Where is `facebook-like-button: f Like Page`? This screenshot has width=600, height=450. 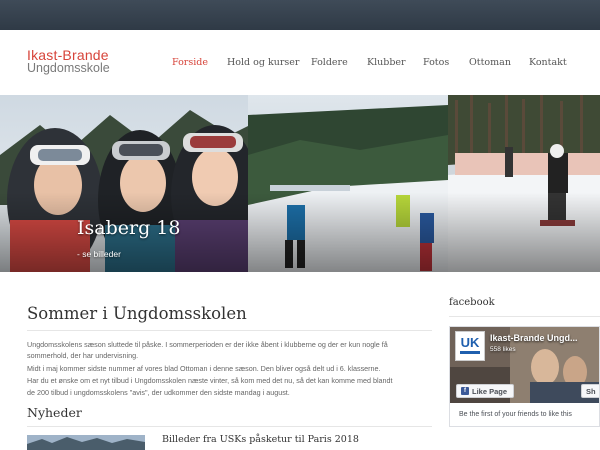
facebook-like-button: f Like Page is located at coordinates (485, 391).